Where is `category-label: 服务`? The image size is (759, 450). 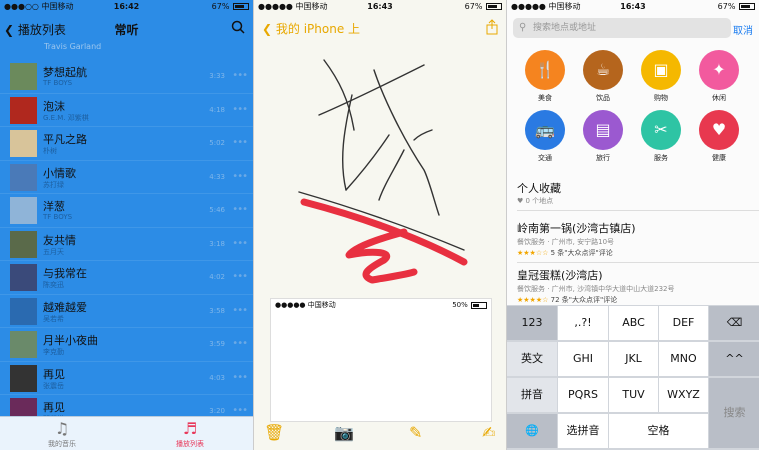
category-label: 服务 is located at coordinates (661, 158).